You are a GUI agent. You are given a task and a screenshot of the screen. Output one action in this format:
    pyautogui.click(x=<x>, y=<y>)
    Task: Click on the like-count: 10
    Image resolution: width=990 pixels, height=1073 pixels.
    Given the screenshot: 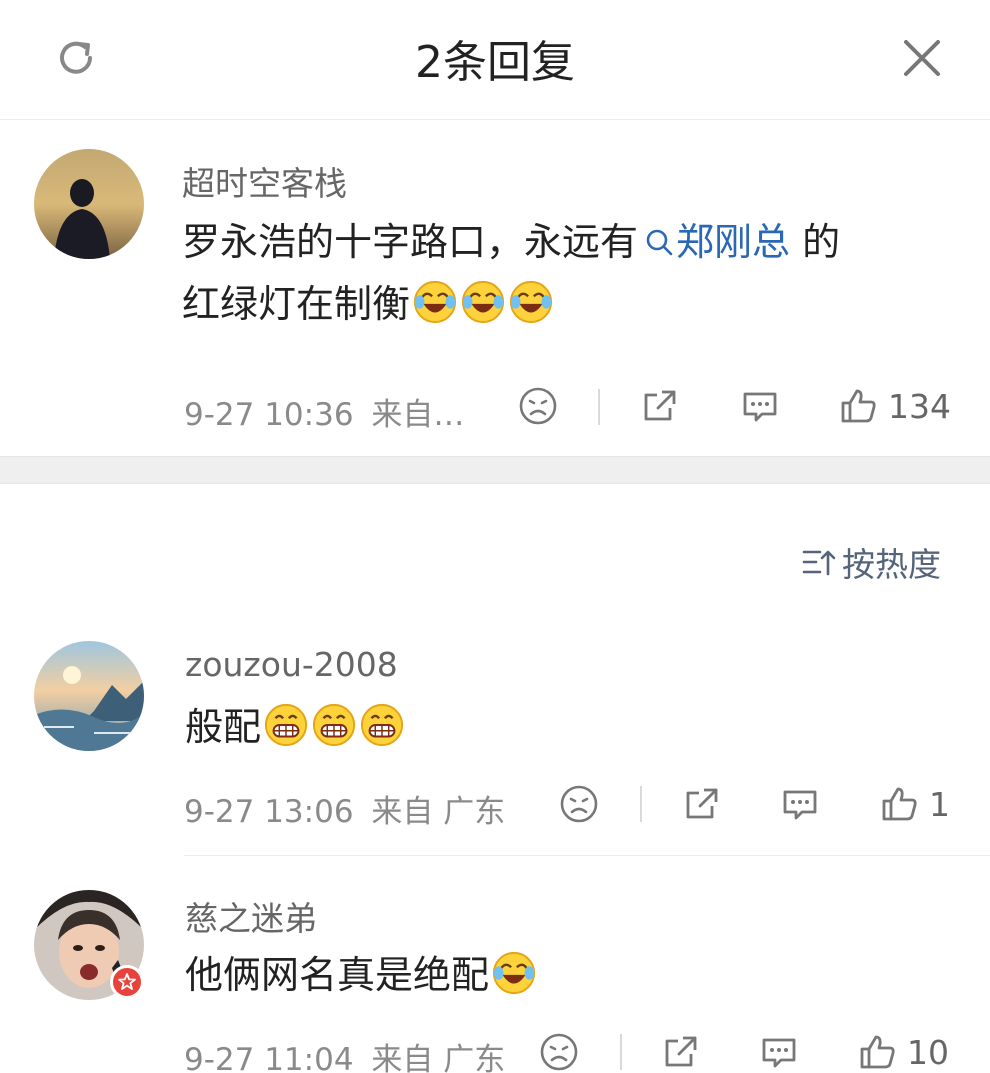 What is the action you would take?
    pyautogui.click(x=928, y=1052)
    